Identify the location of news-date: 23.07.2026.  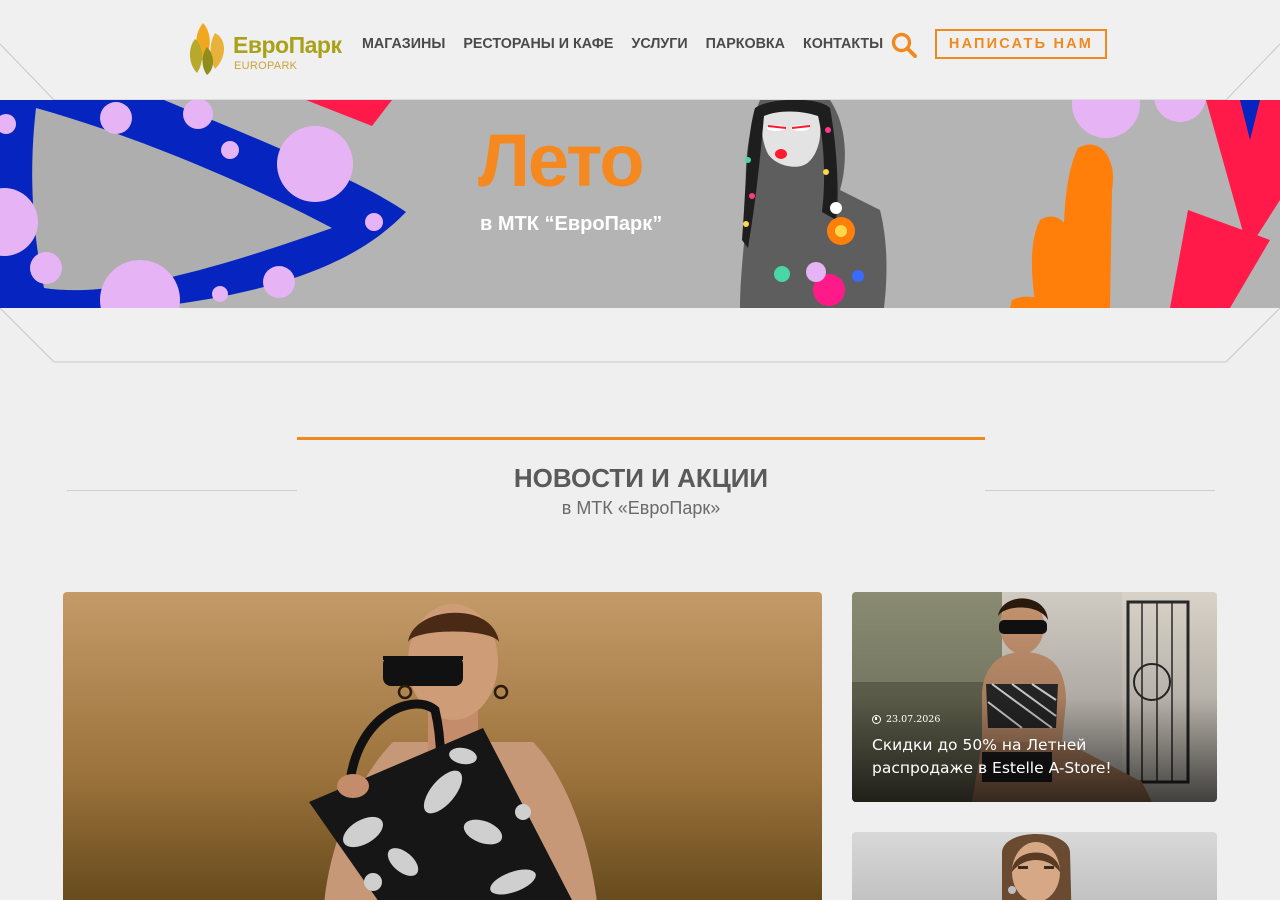
(906, 719).